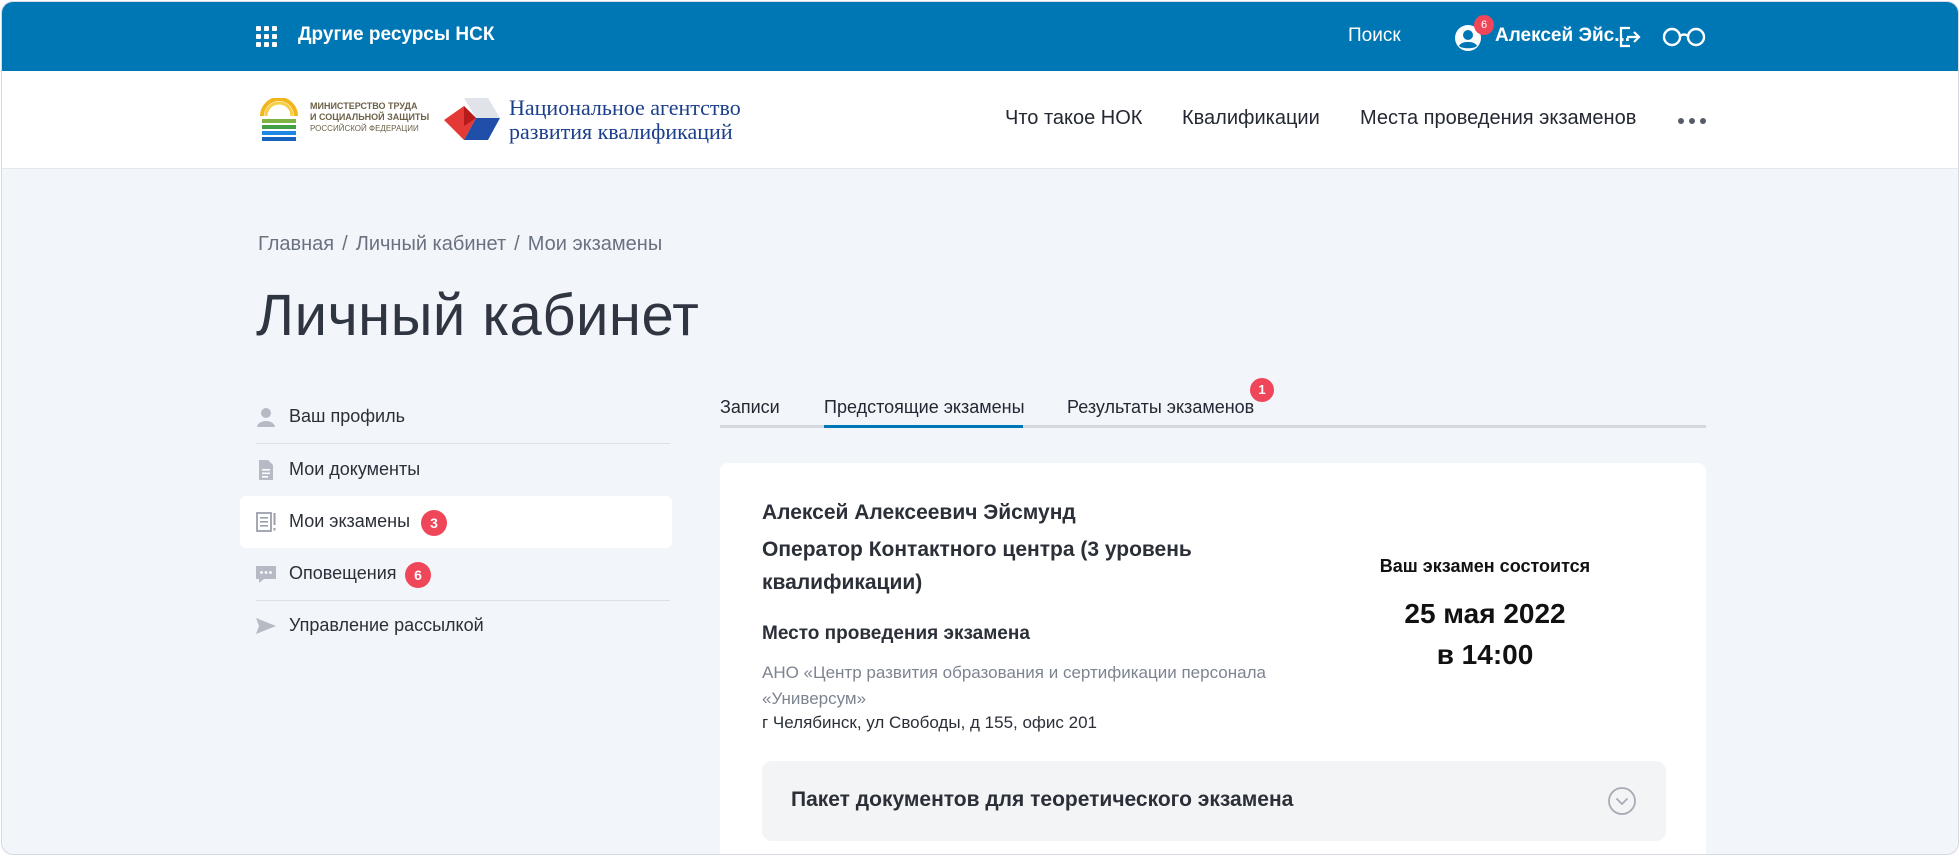 The width and height of the screenshot is (1960, 856). I want to click on tab-upcoming-exams: Предстоящие экзамены, so click(924, 407).